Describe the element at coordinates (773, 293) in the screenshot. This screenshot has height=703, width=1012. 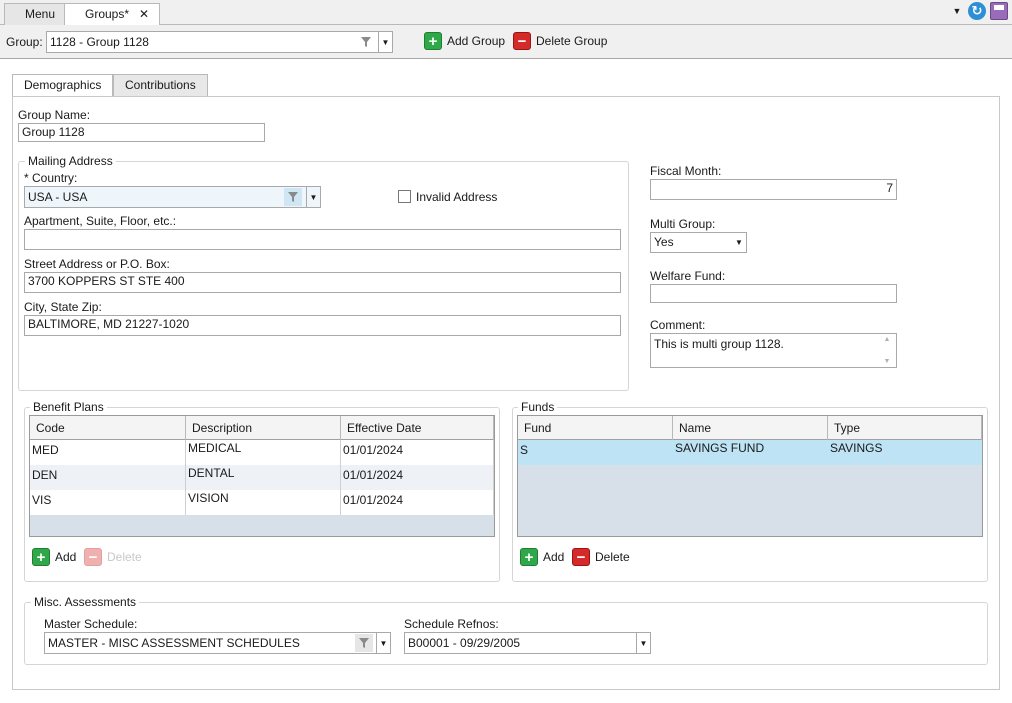
I see `welfare-fund-input` at that location.